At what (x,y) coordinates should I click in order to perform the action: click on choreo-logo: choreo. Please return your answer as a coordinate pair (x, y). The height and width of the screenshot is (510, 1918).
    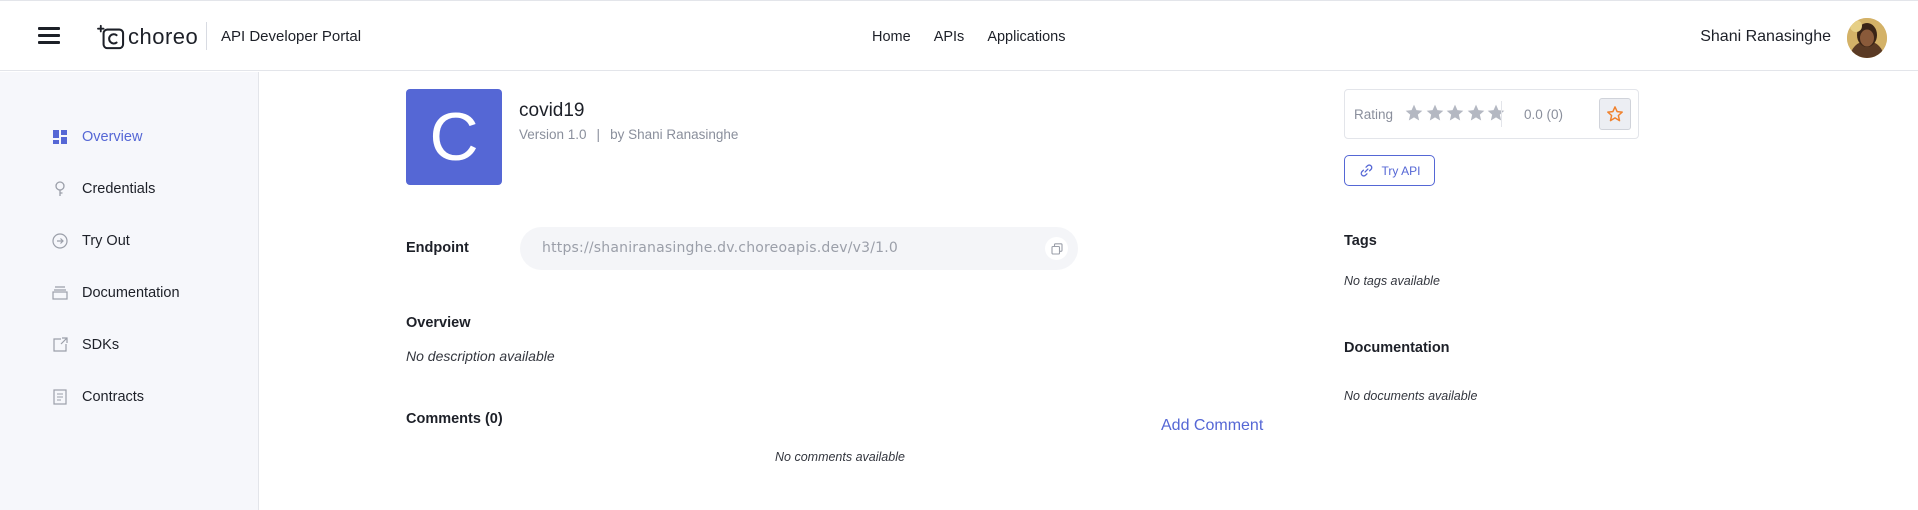
    Looking at the image, I should click on (147, 37).